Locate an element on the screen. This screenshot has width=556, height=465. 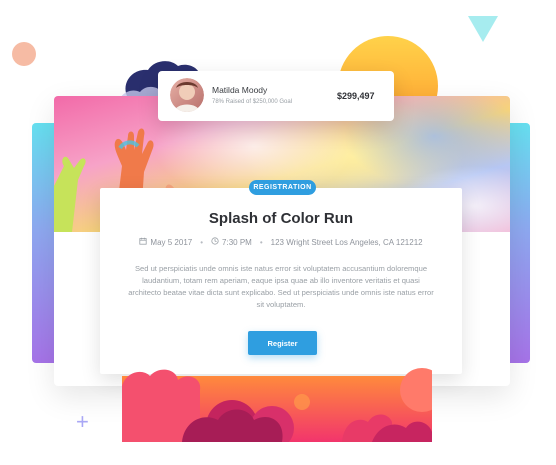
register-button: Register is located at coordinates (282, 343).